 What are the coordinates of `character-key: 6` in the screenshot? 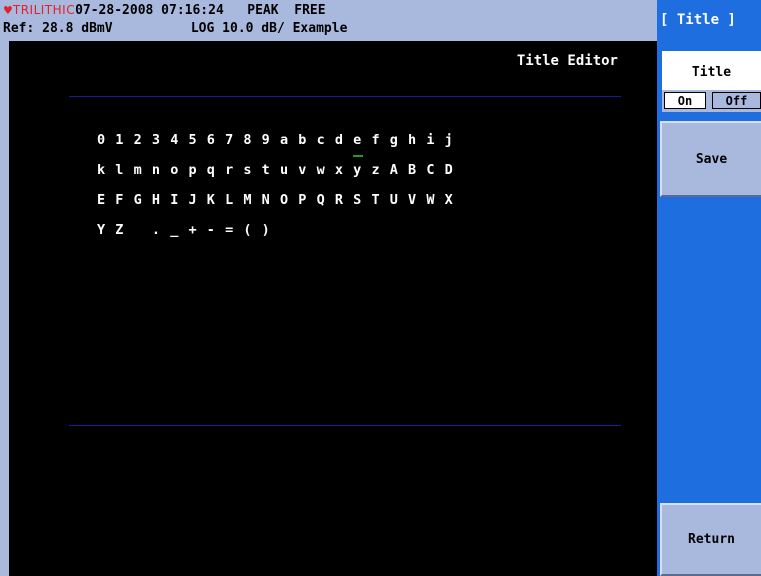 It's located at (216, 140).